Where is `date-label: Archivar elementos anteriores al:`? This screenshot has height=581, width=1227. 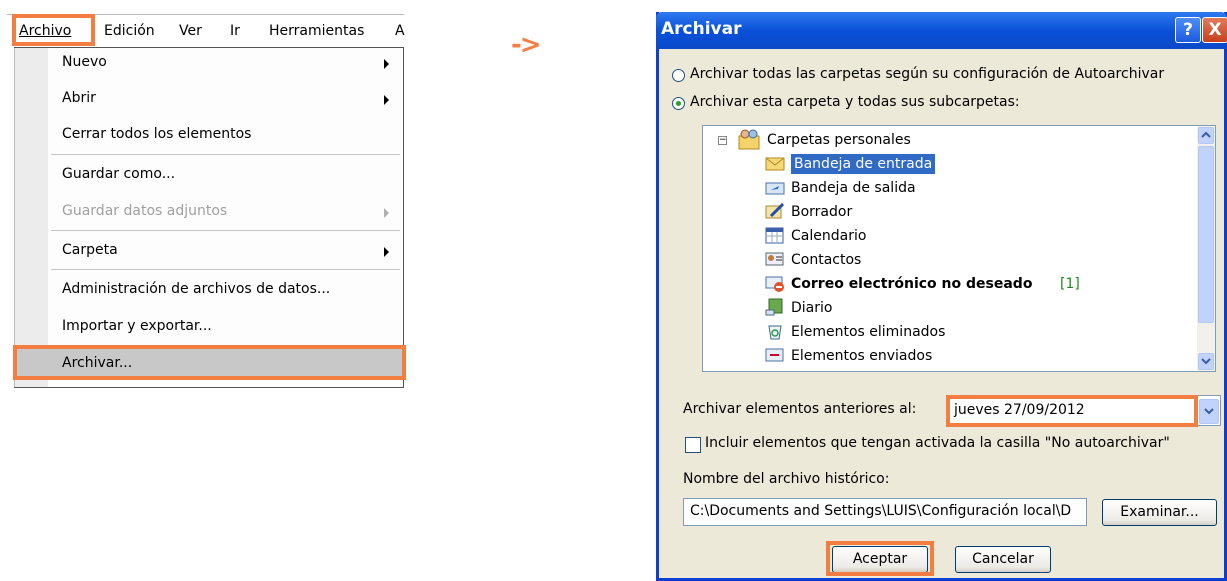
date-label: Archivar elementos anteriores al: is located at coordinates (800, 409).